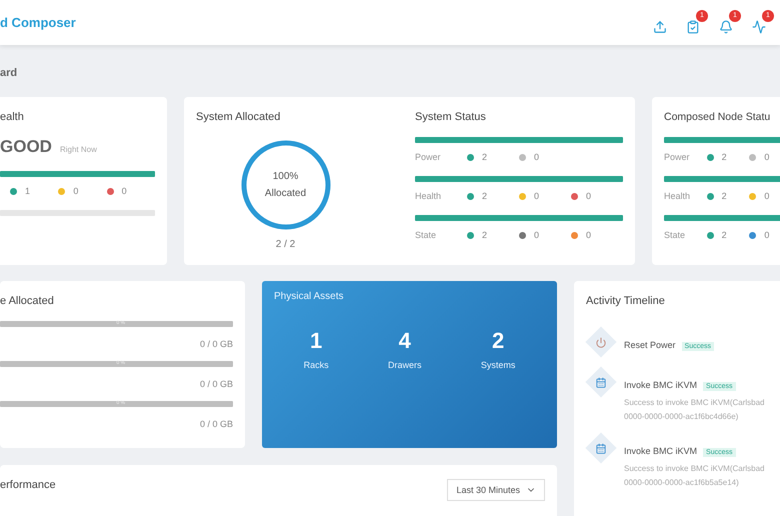  I want to click on clipboard-check-icon, so click(693, 27).